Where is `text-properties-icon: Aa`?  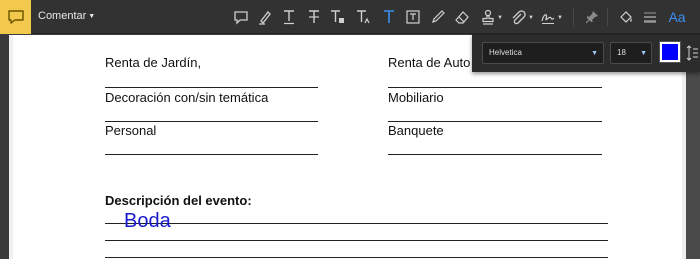
text-properties-icon: Aa is located at coordinates (677, 17).